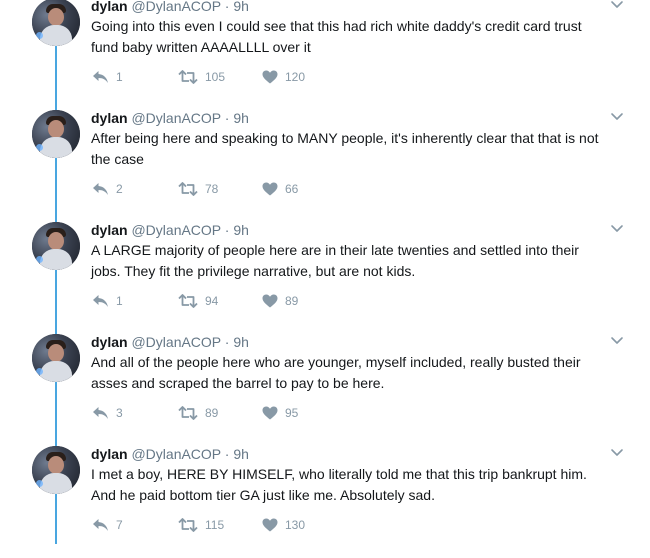  I want to click on retweet-count: 89, so click(212, 413).